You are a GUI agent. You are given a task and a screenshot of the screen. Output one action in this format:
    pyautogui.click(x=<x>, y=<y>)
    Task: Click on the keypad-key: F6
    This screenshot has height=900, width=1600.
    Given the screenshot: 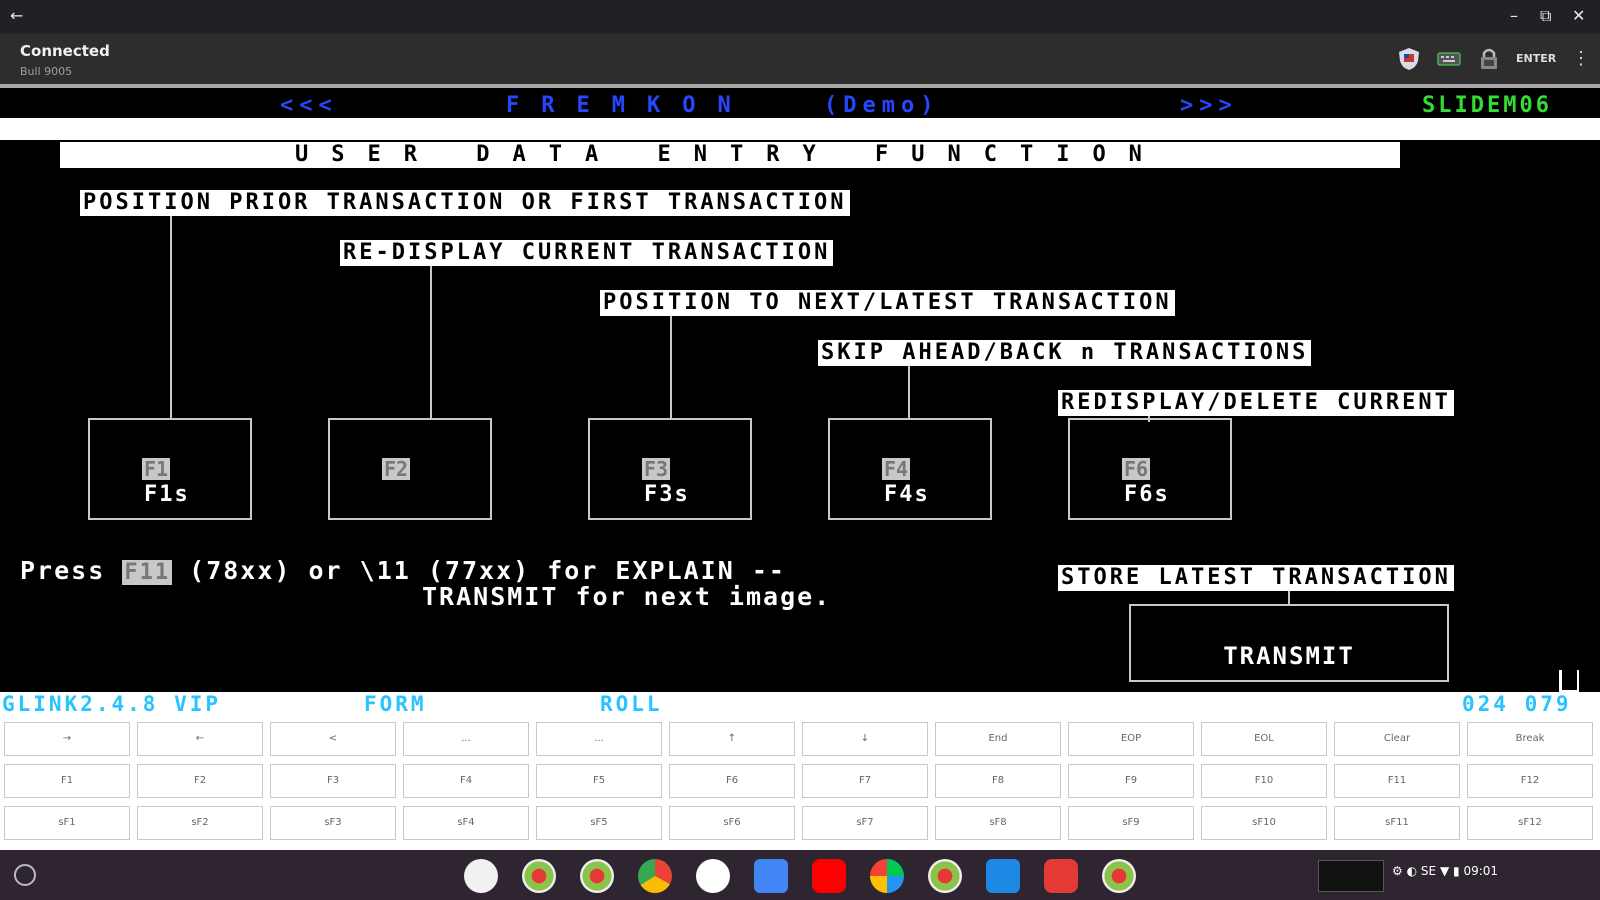 What is the action you would take?
    pyautogui.click(x=732, y=781)
    